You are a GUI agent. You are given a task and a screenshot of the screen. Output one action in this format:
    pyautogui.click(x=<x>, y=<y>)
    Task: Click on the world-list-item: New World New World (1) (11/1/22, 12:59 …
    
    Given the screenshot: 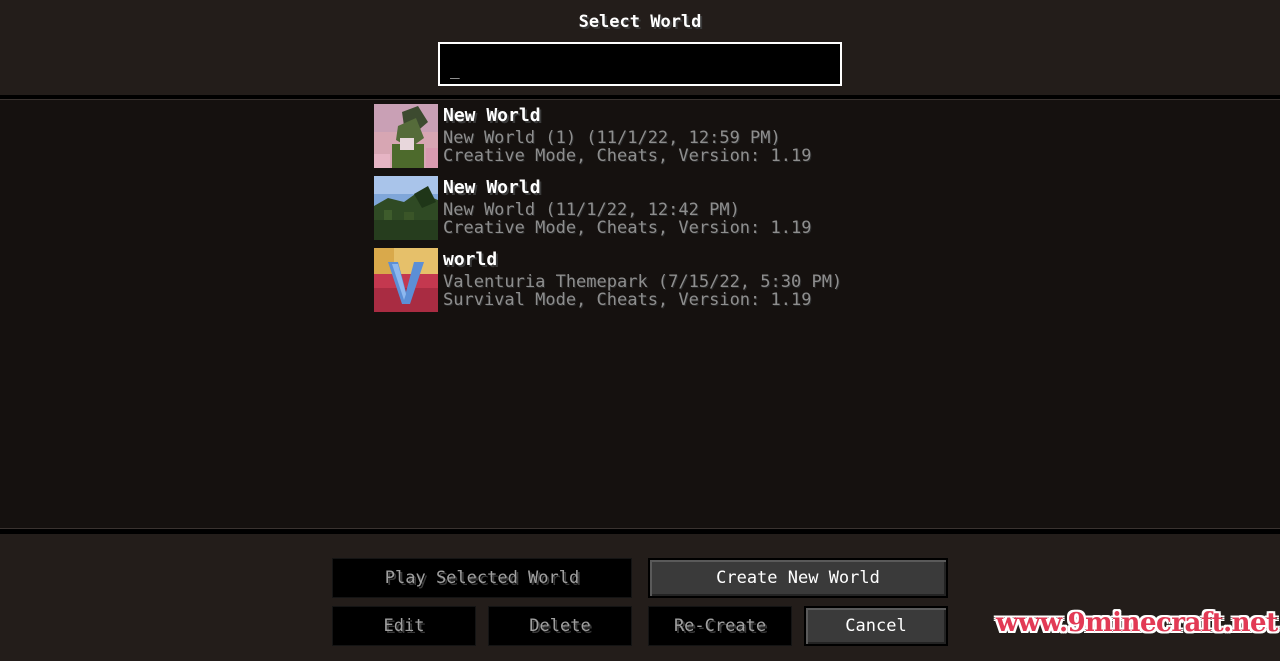 What is the action you would take?
    pyautogui.click(x=634, y=136)
    